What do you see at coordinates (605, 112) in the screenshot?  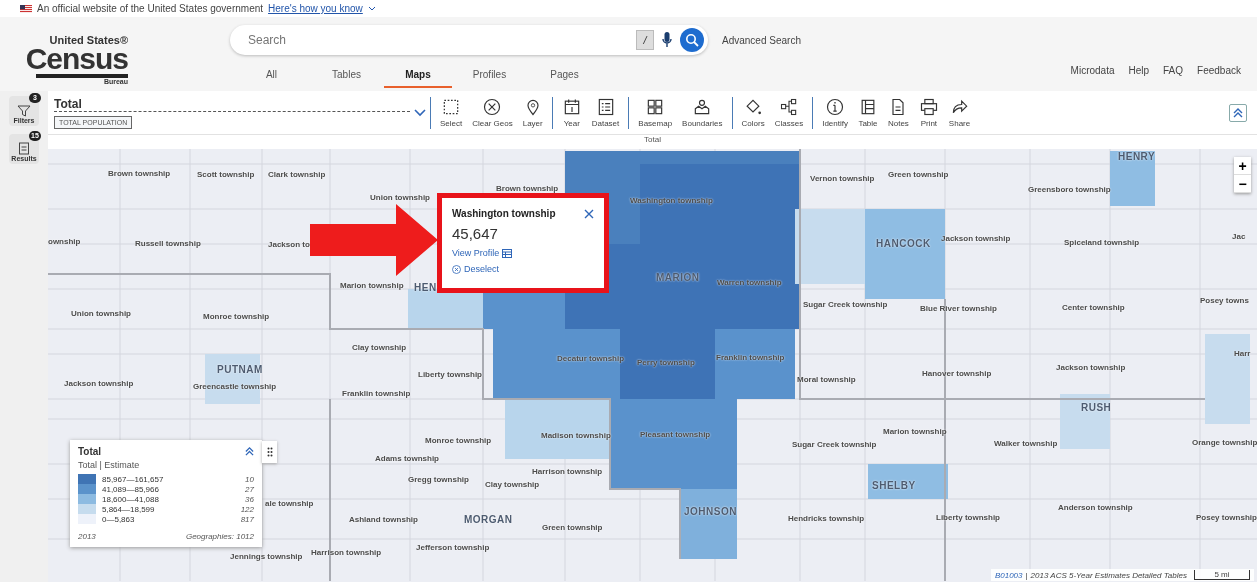 I see `toolbar-button: Dataset` at bounding box center [605, 112].